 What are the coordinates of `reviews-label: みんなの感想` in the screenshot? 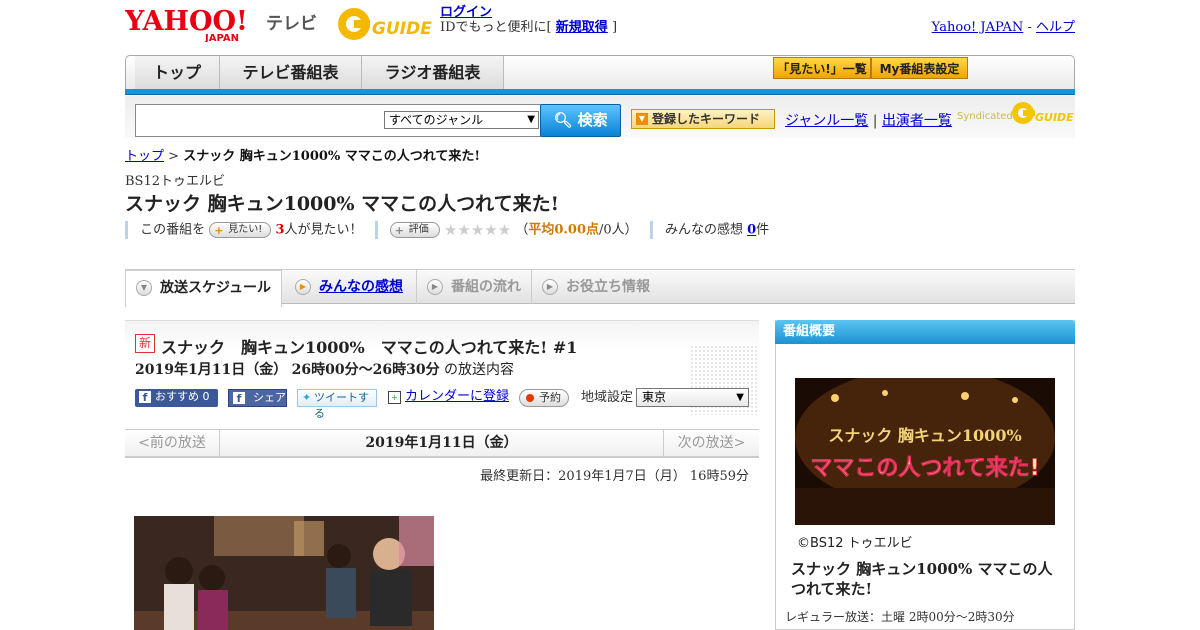 It's located at (703, 230).